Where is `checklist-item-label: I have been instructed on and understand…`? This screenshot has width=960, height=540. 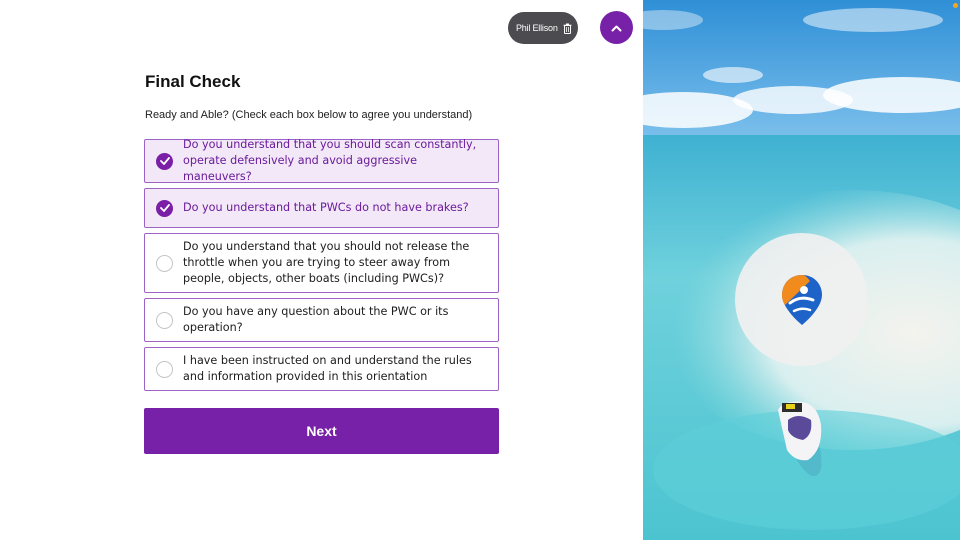
checklist-item-label: I have been instructed on and understand… is located at coordinates (327, 368).